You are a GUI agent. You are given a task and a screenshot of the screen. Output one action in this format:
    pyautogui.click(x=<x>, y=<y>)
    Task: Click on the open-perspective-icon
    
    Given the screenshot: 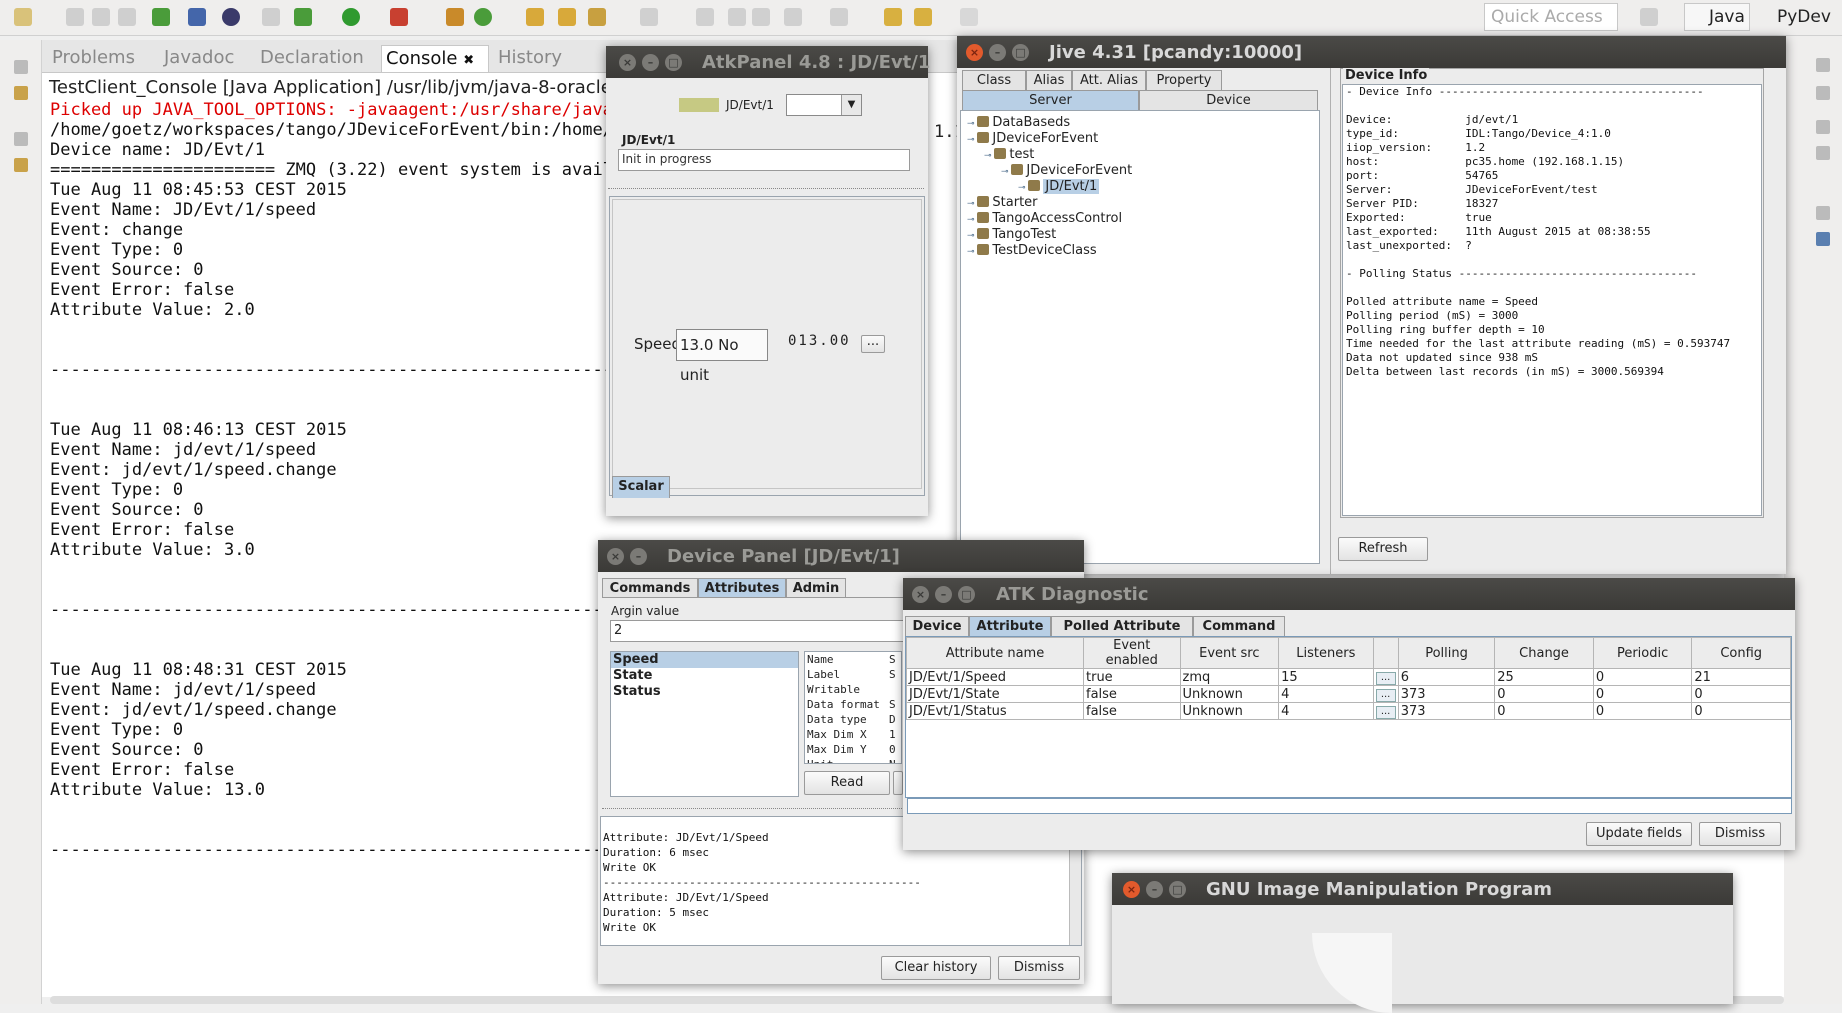 What is the action you would take?
    pyautogui.click(x=1649, y=17)
    